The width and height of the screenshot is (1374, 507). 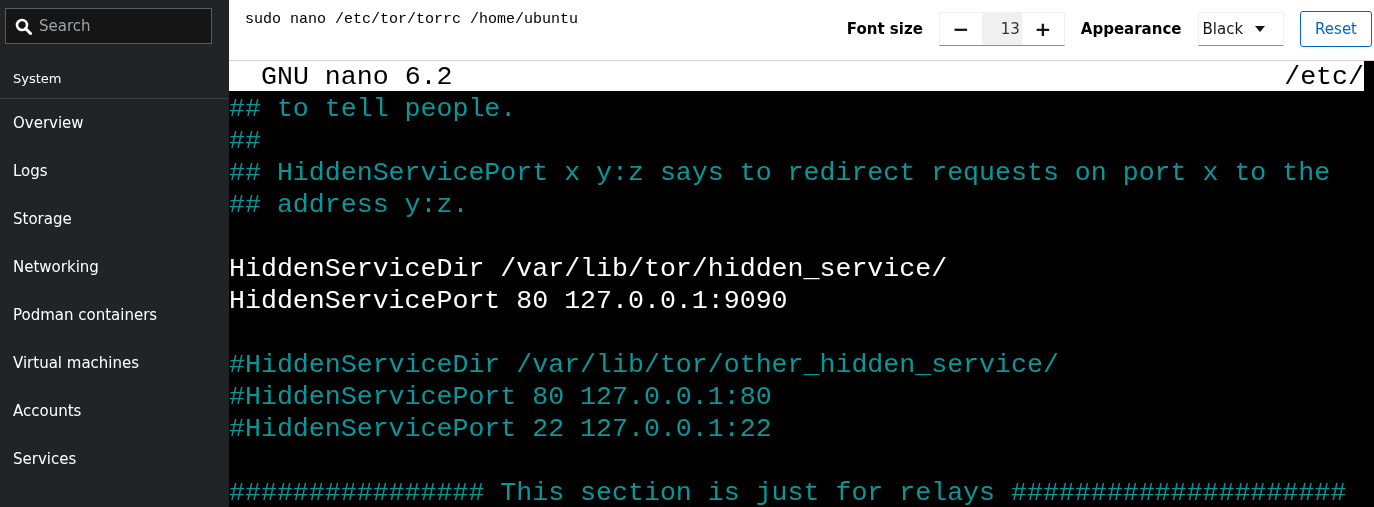 I want to click on nav-item: Overview, so click(x=114, y=123).